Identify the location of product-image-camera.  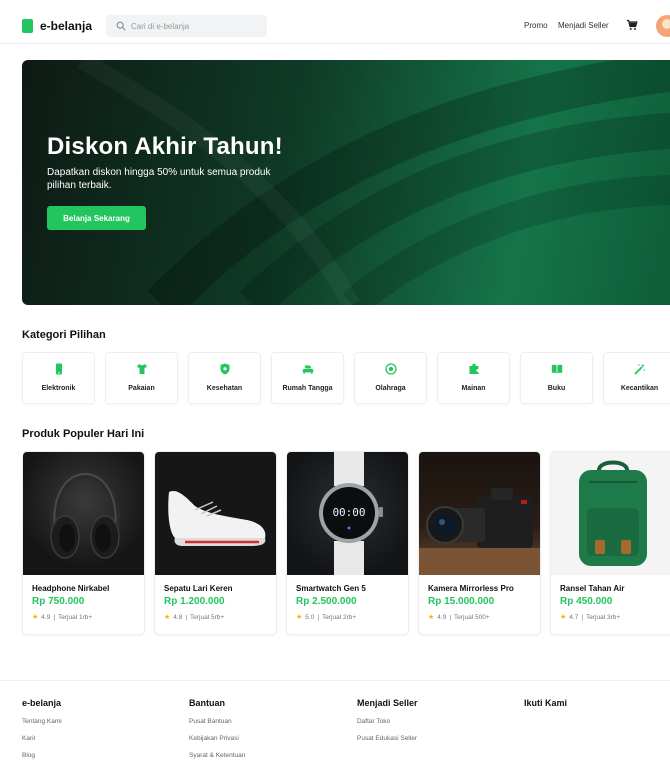
(479, 513).